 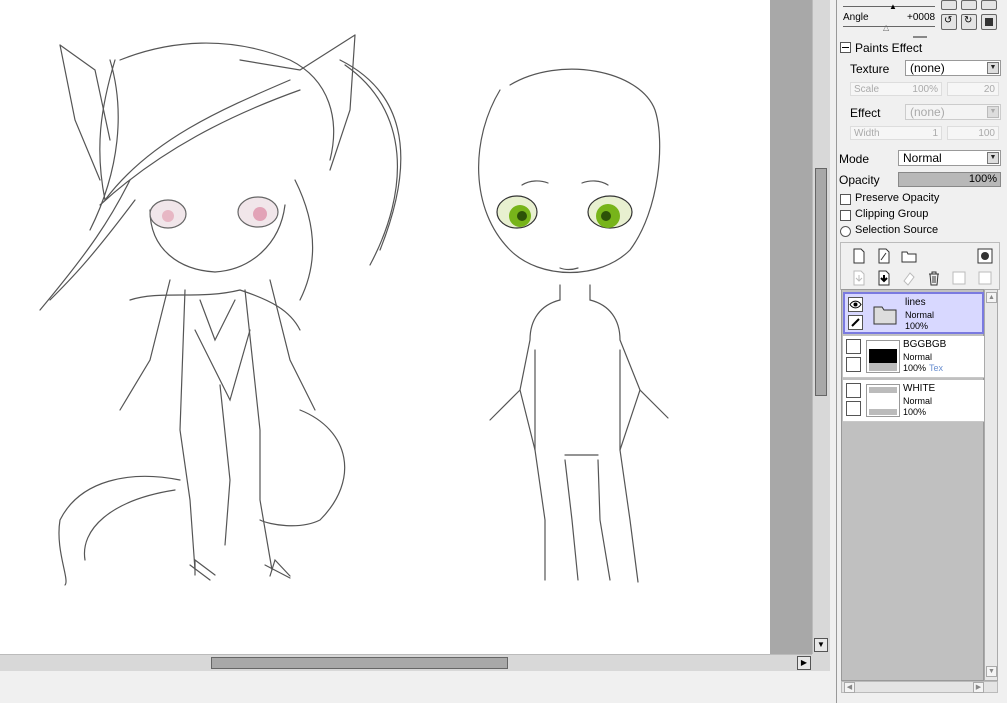 I want to click on collapse-icon, so click(x=845, y=47).